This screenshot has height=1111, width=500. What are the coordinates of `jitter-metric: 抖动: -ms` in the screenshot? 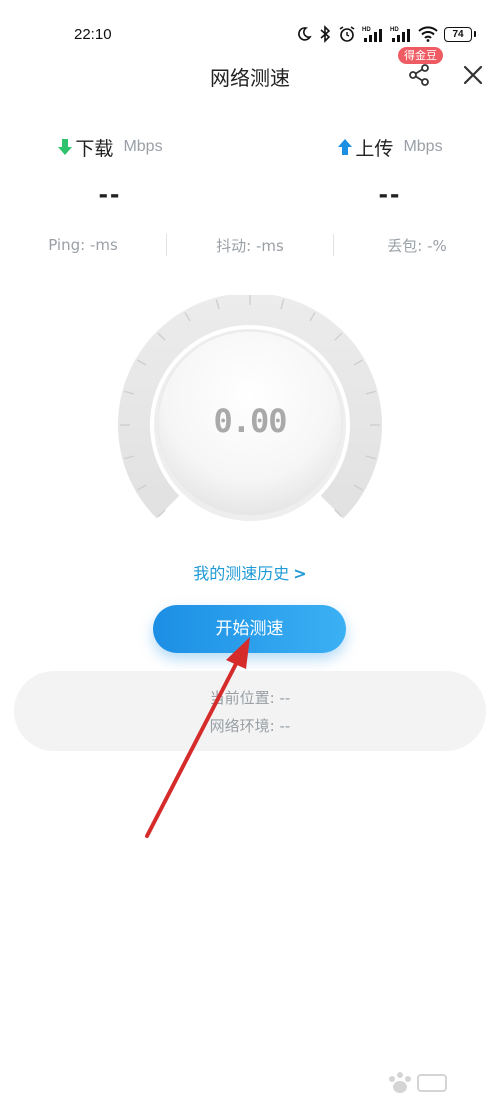 It's located at (250, 245).